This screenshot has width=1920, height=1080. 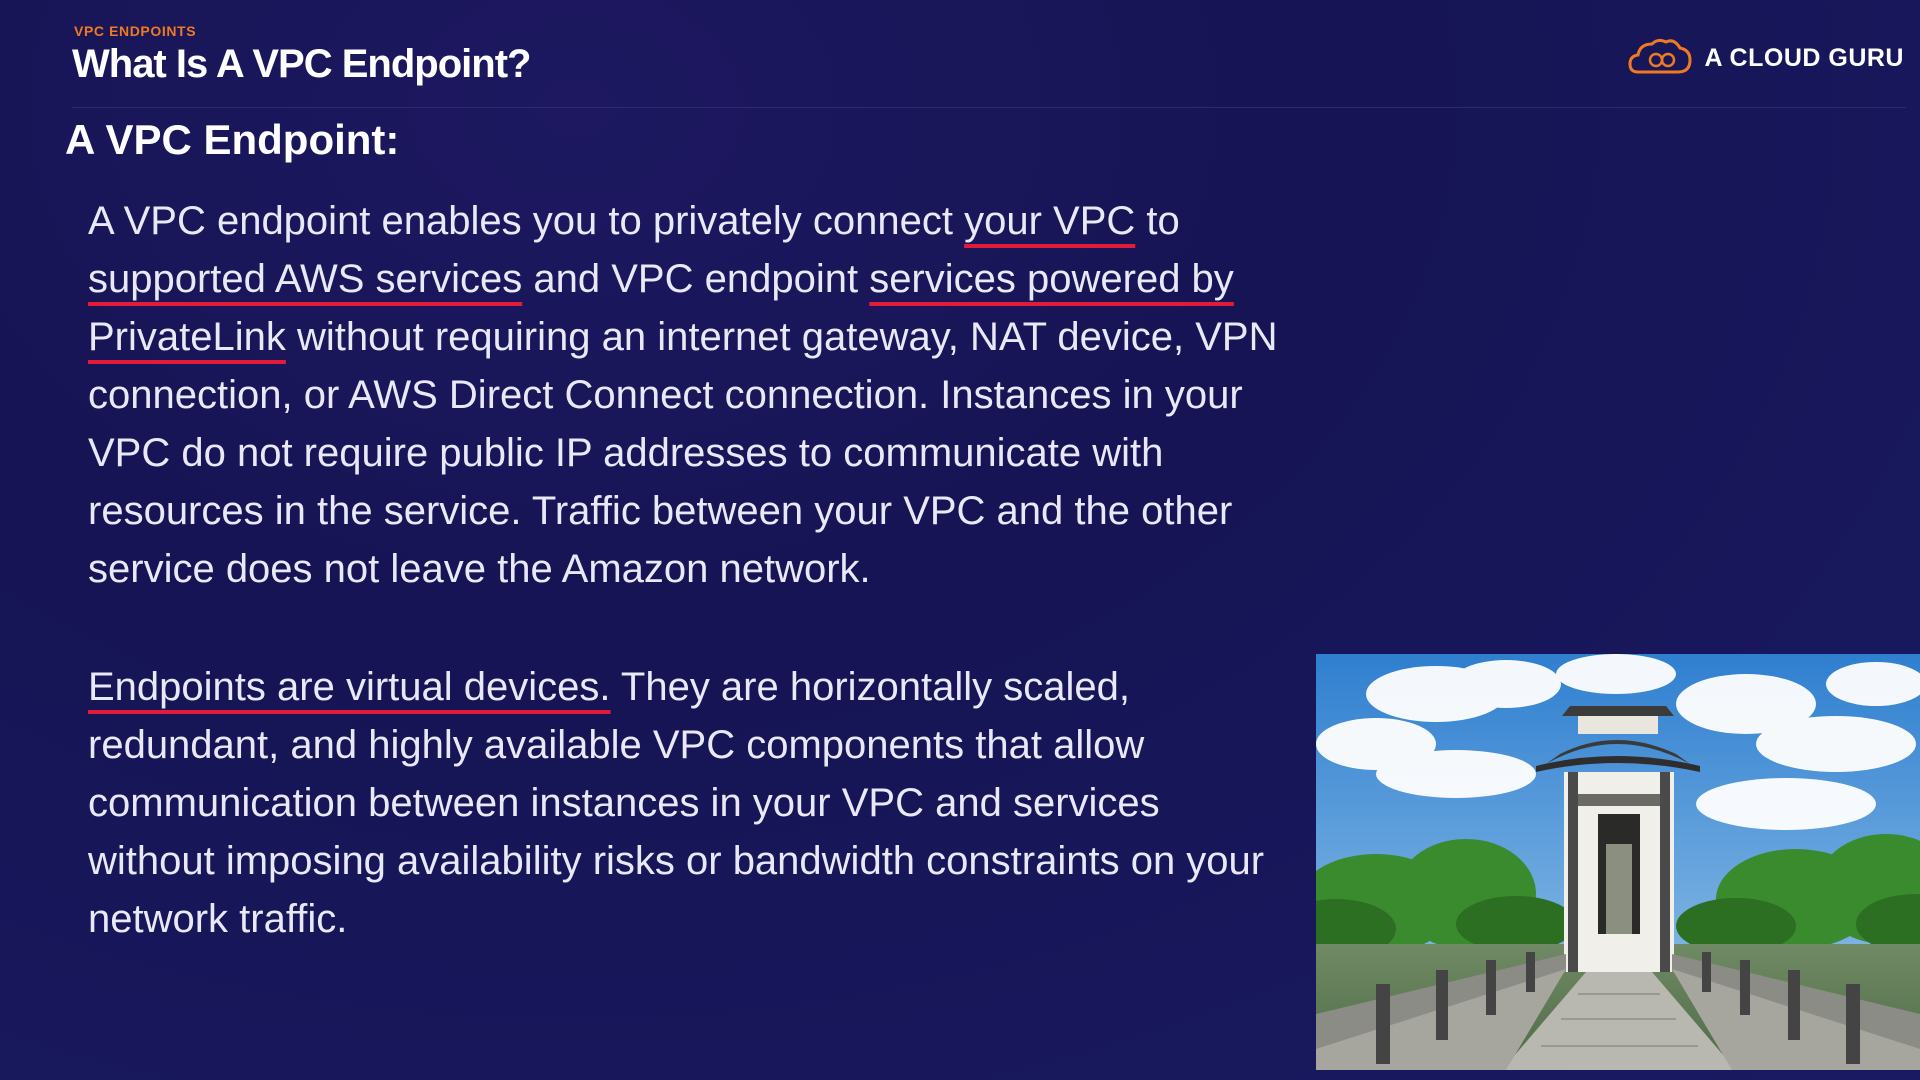 What do you see at coordinates (1618, 862) in the screenshot?
I see `chinese-pavilion-bridge-photo` at bounding box center [1618, 862].